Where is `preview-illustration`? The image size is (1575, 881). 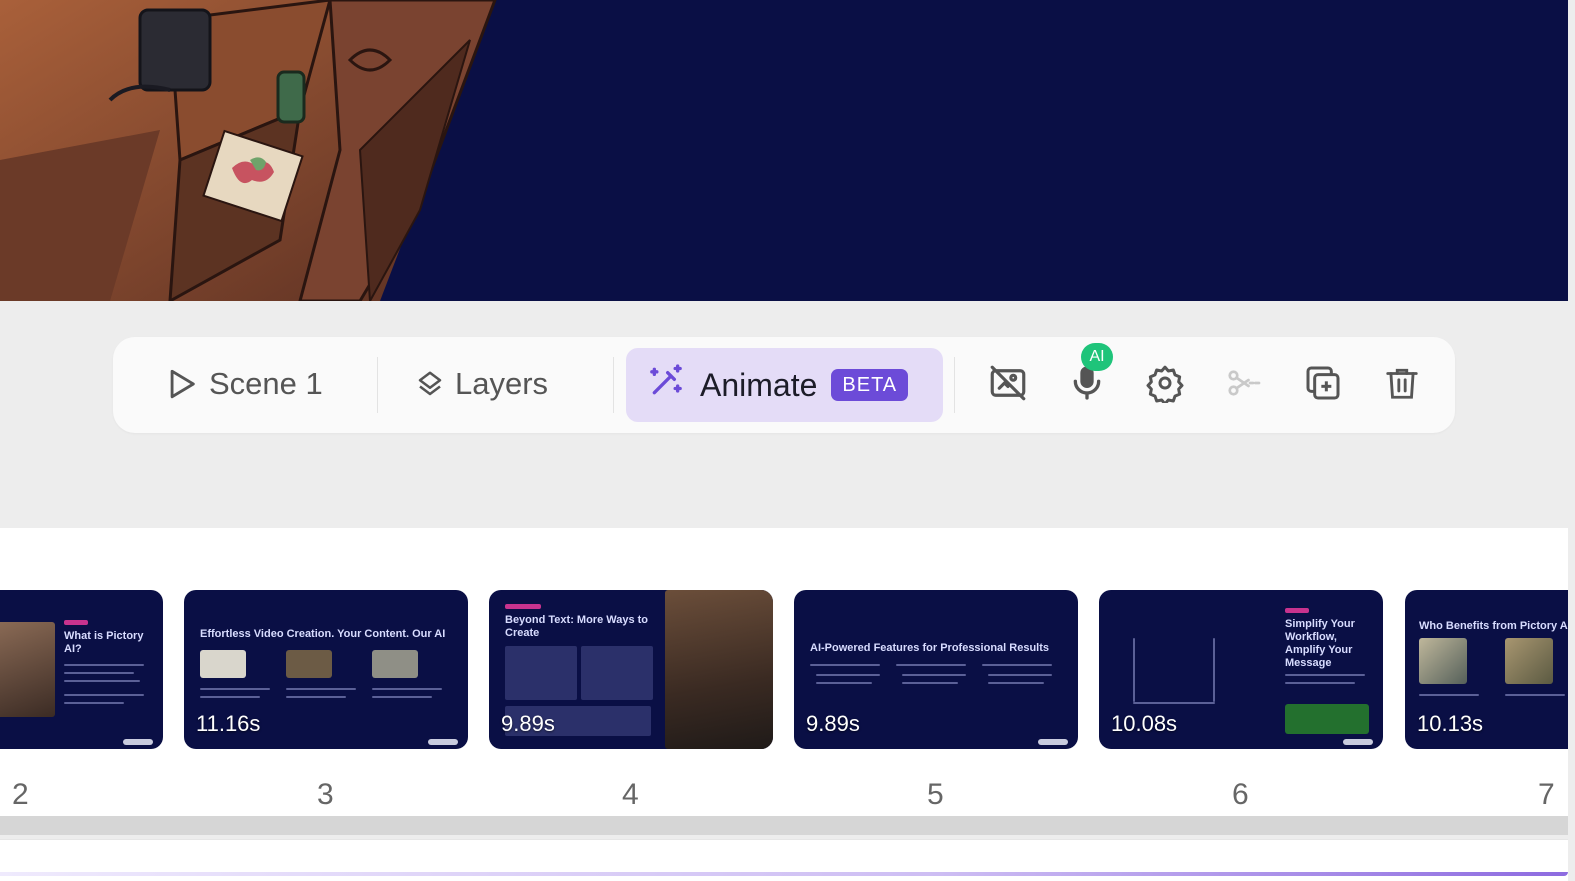
preview-illustration is located at coordinates (248, 150).